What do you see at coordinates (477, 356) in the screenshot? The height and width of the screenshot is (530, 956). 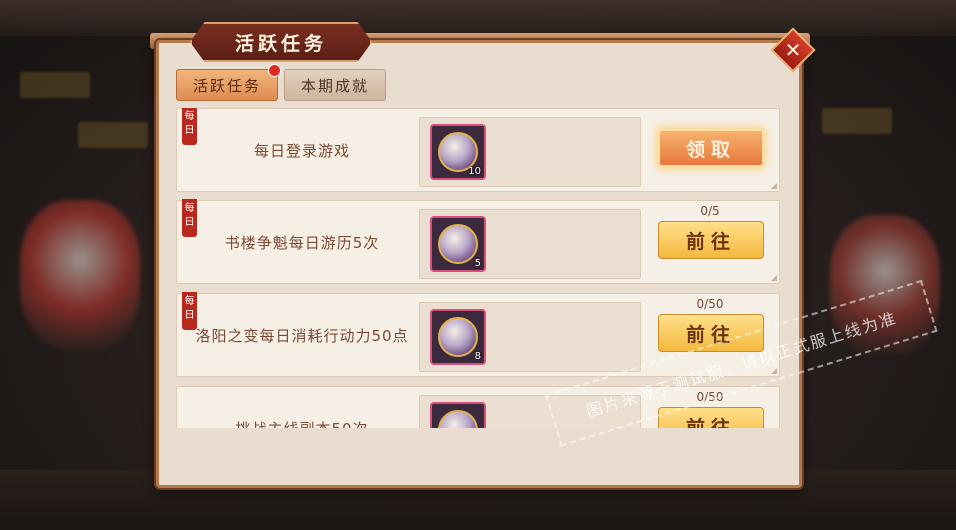 I see `reward-count: 8` at bounding box center [477, 356].